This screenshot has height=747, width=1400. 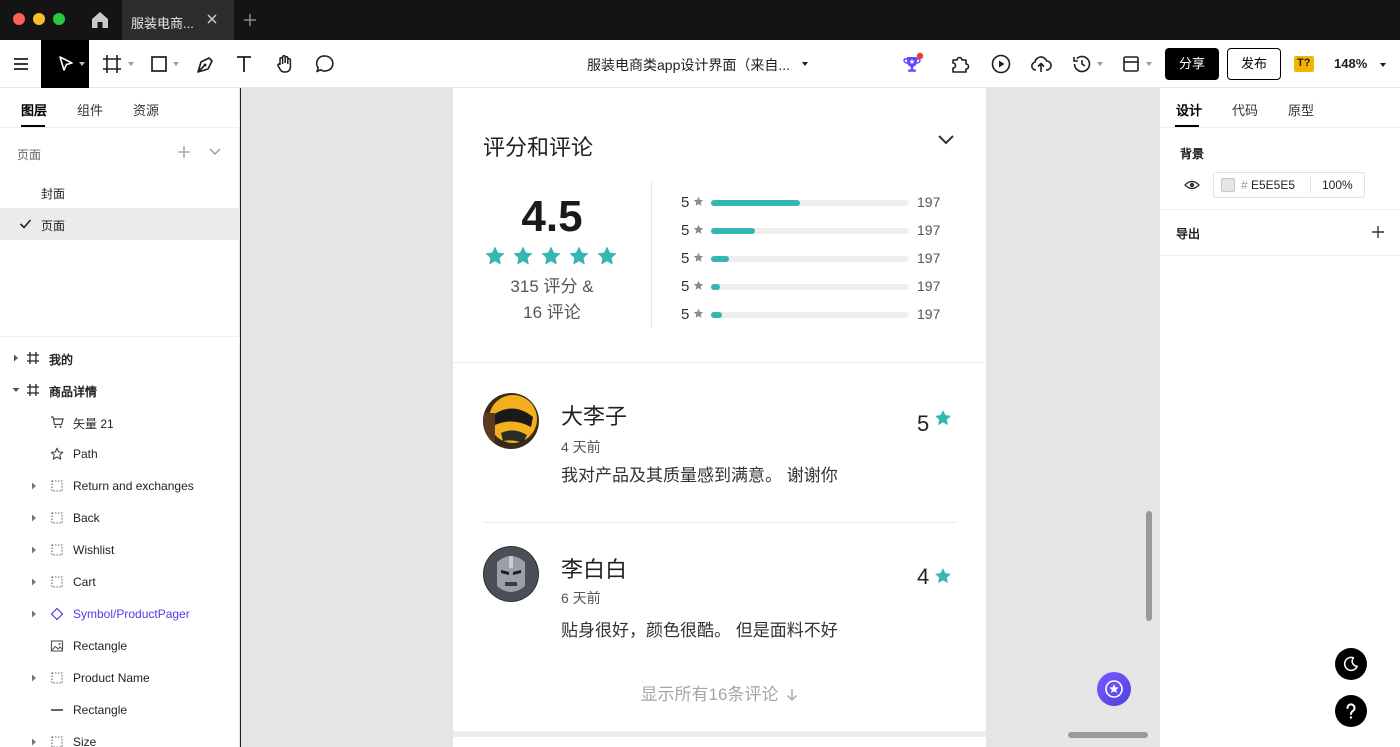 I want to click on eye-icon, so click(x=1192, y=185).